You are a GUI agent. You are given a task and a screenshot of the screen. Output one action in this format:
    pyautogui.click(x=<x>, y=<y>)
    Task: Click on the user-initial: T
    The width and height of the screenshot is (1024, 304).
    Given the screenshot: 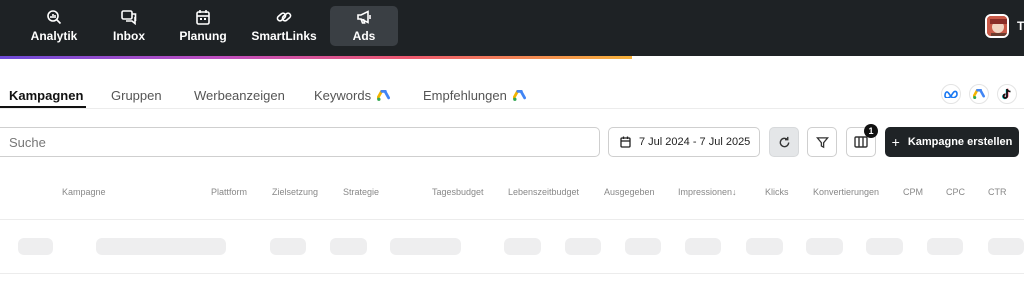 What is the action you would take?
    pyautogui.click(x=1020, y=26)
    